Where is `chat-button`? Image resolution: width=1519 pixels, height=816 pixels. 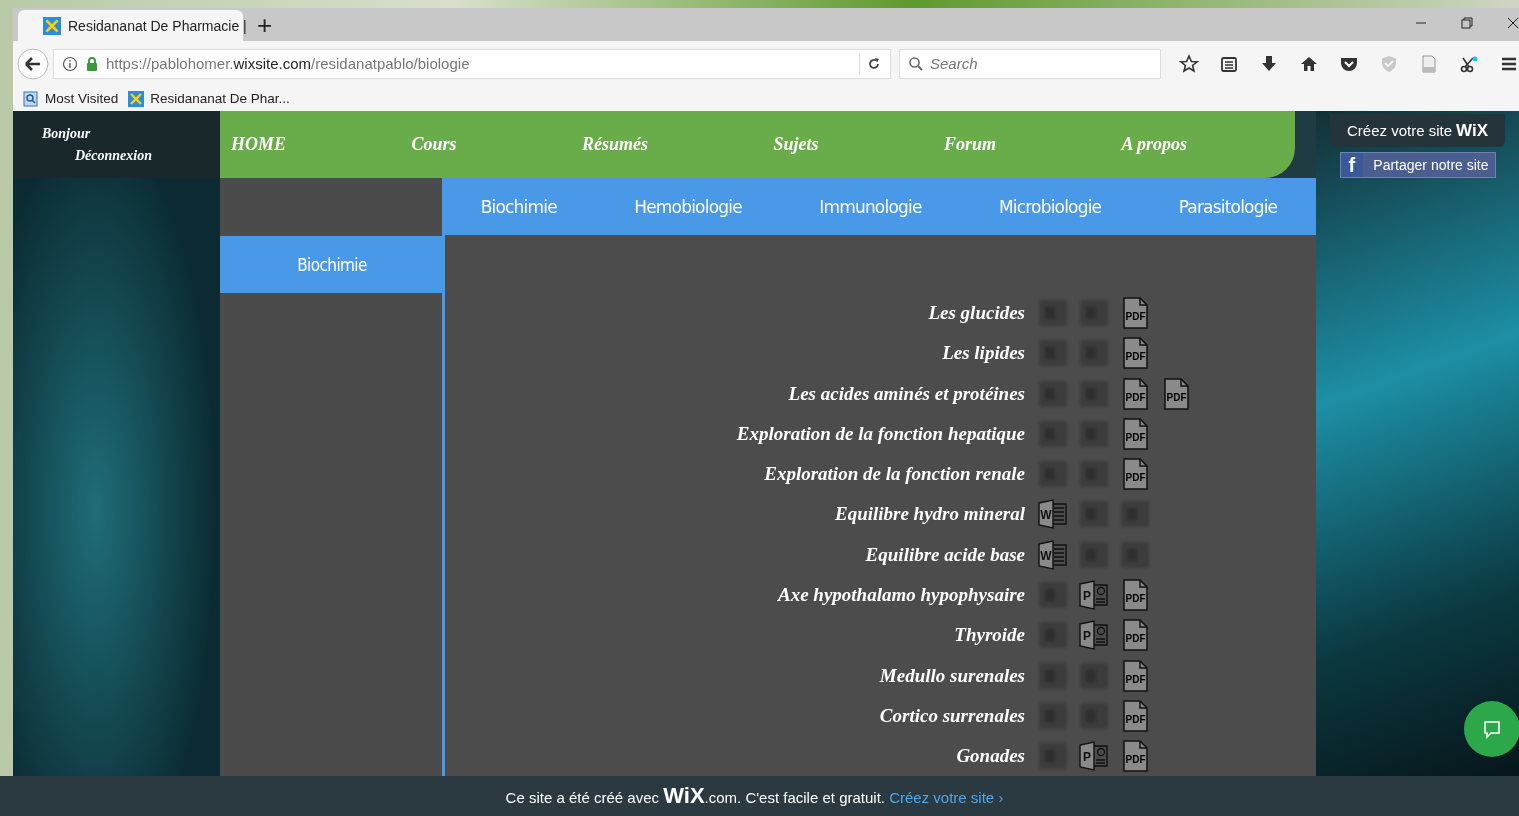
chat-button is located at coordinates (1491, 729).